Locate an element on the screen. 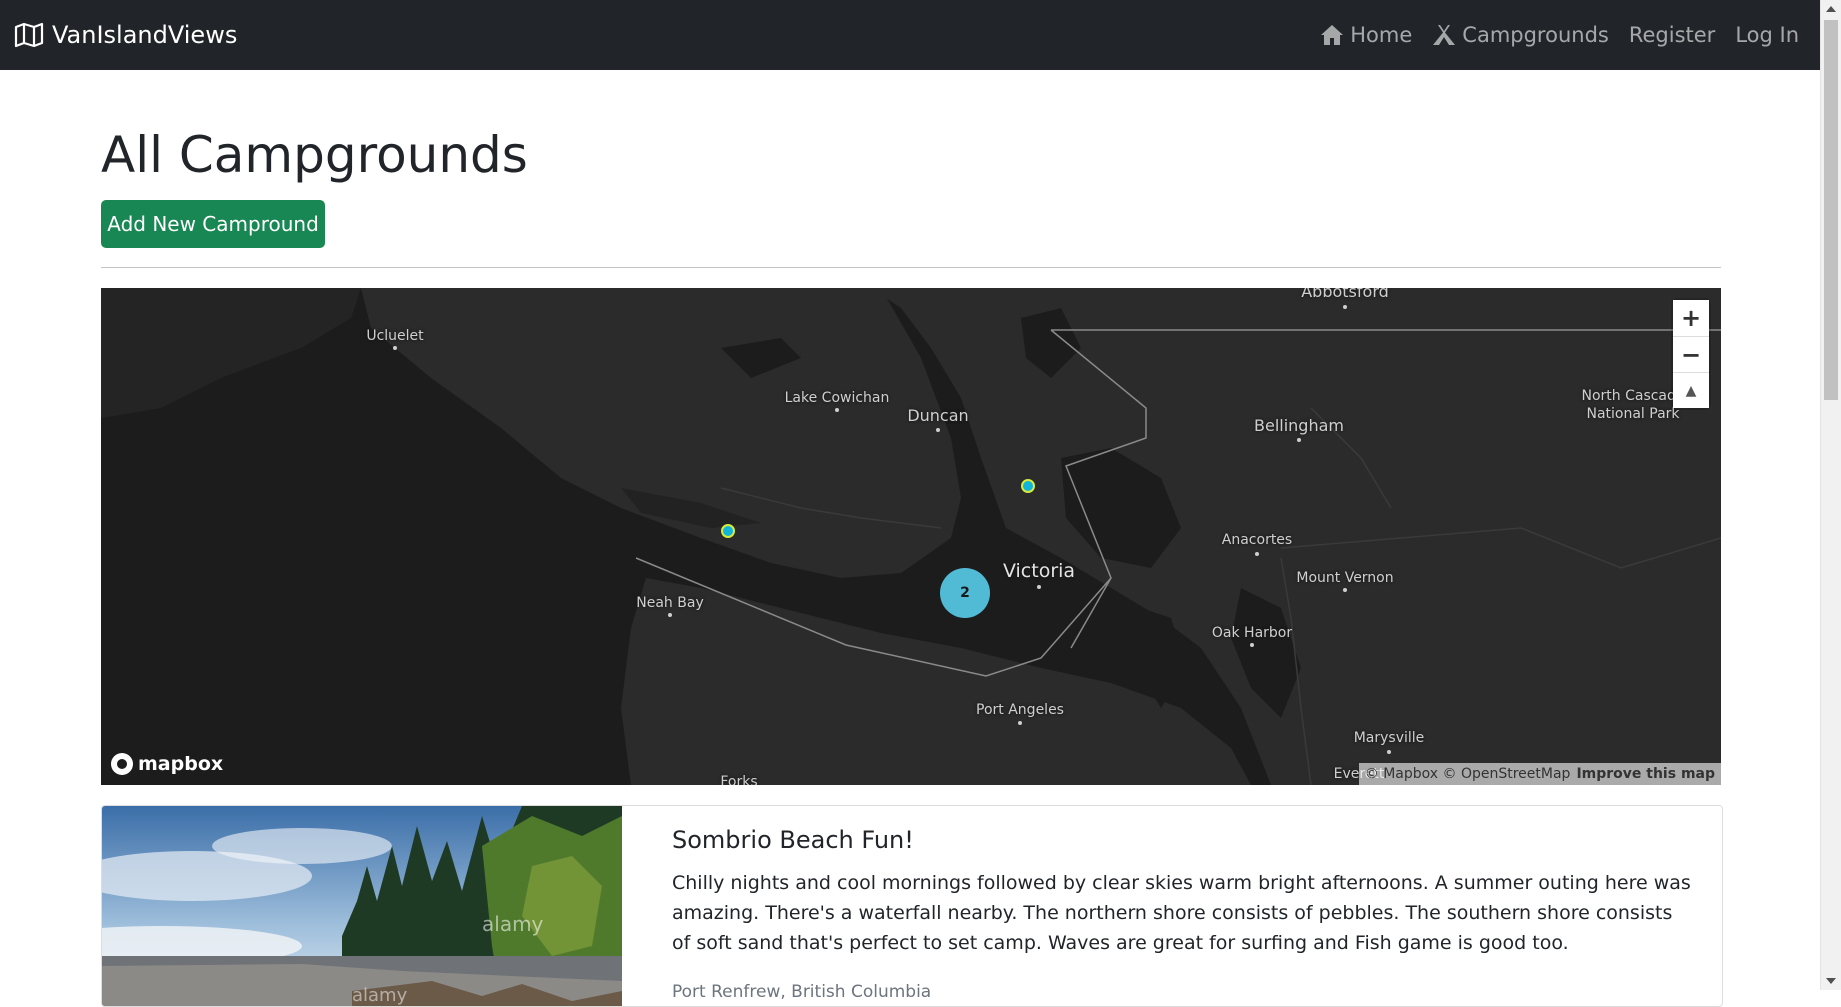  campground-title: Sombrio Beach Fun! is located at coordinates (1182, 840).